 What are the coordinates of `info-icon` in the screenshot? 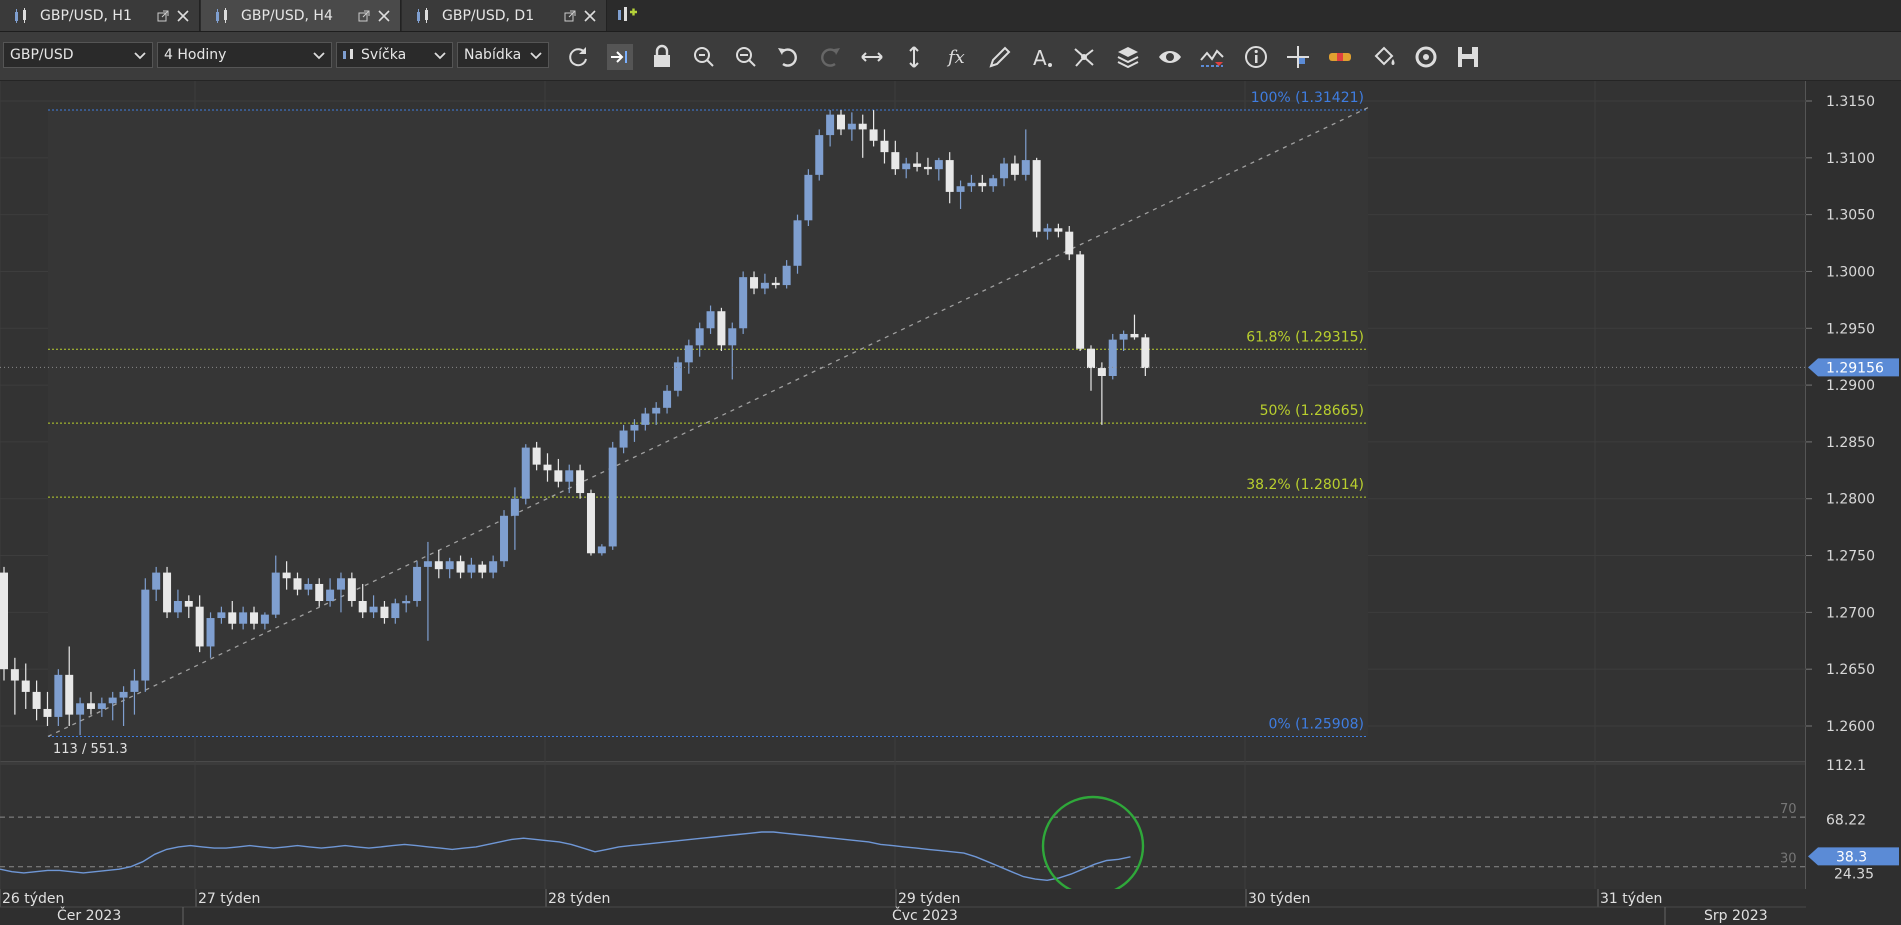 It's located at (1256, 57).